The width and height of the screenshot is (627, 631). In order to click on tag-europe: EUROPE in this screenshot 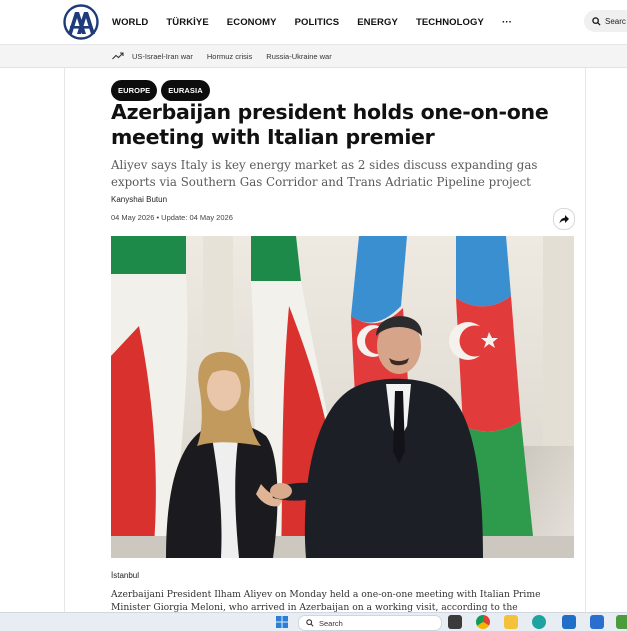, I will do `click(134, 90)`.